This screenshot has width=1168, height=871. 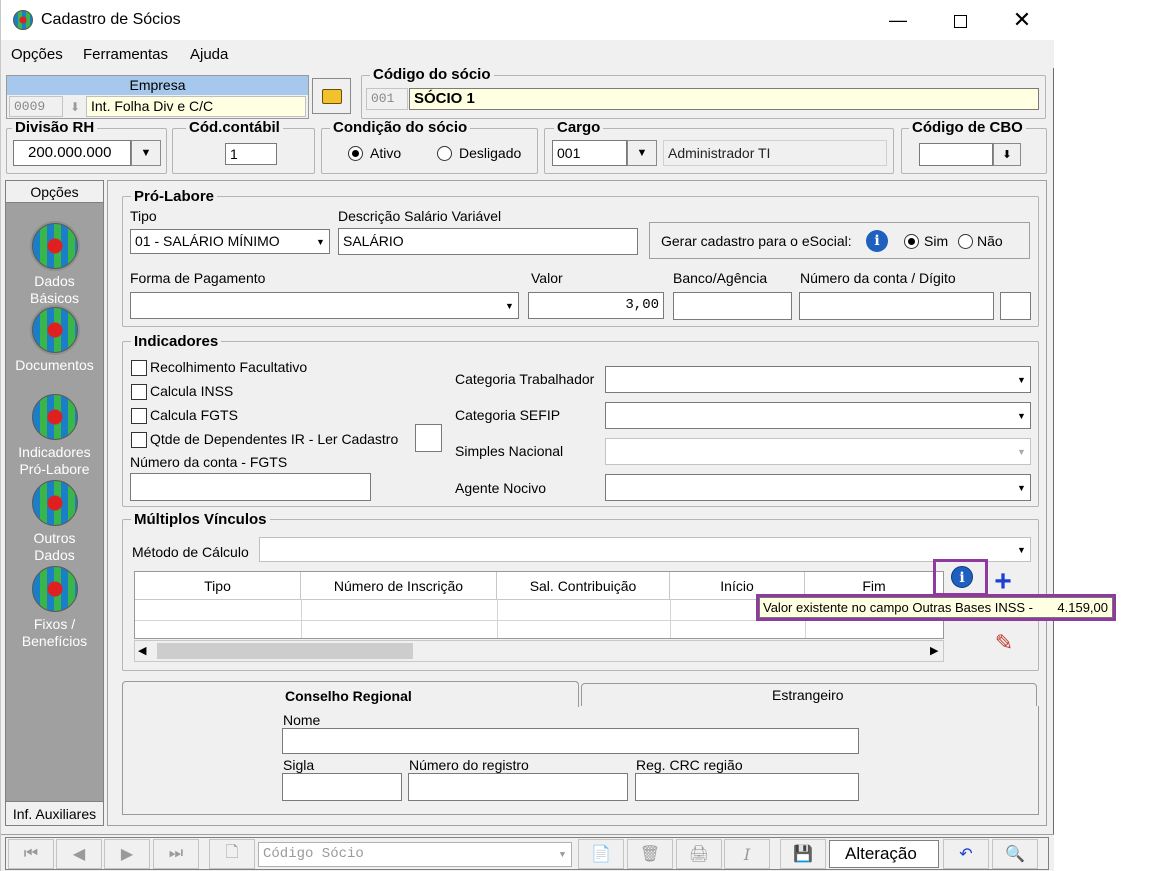 I want to click on checkbox-recolhimento-facultativo, so click(x=139, y=368).